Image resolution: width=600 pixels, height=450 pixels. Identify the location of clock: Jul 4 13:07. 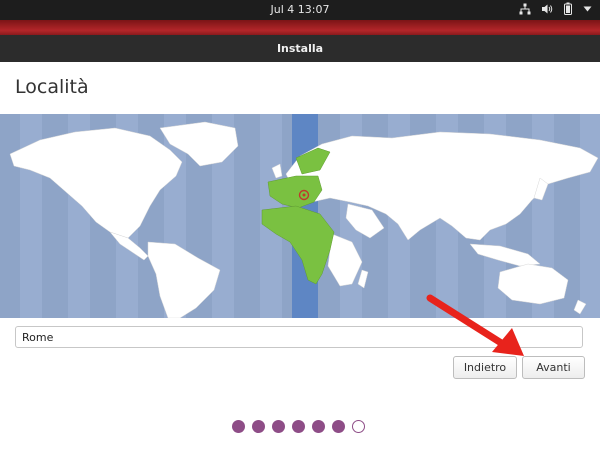
(300, 9).